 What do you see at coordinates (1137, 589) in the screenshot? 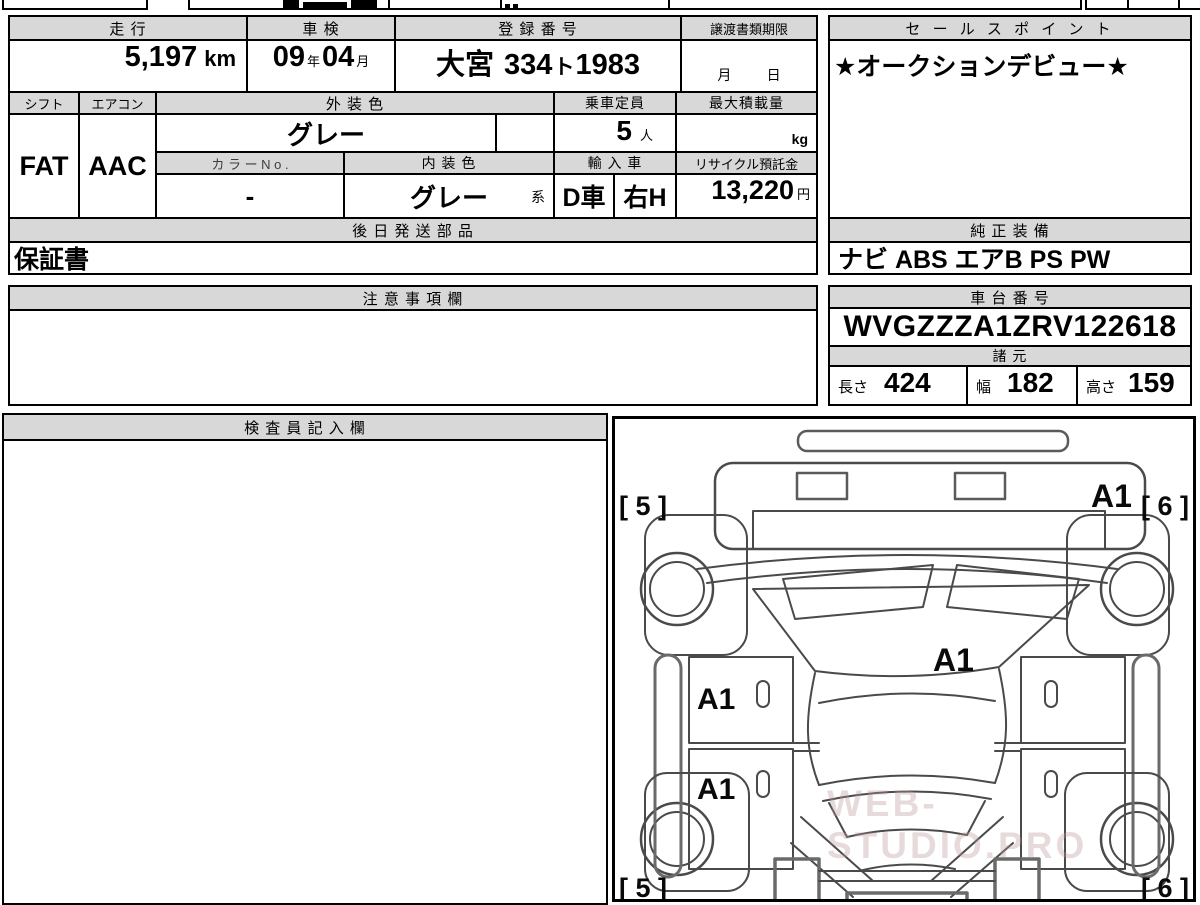
I see `front-right-wheel` at bounding box center [1137, 589].